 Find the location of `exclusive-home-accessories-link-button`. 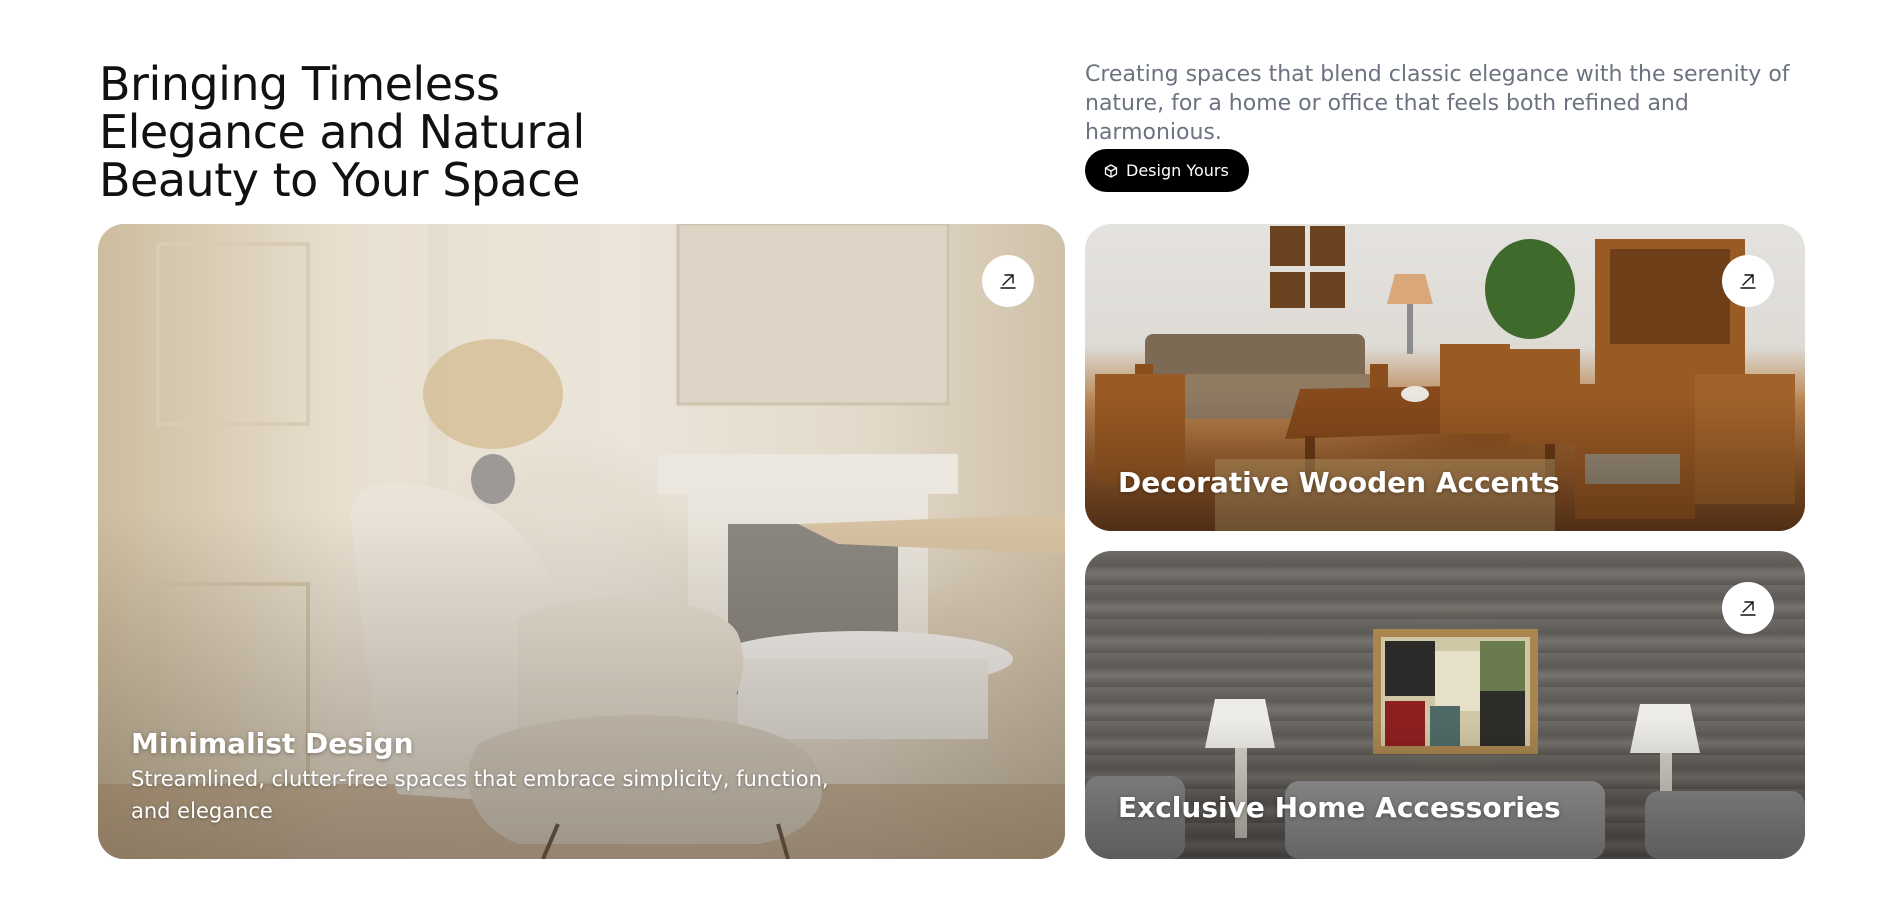

exclusive-home-accessories-link-button is located at coordinates (1748, 608).